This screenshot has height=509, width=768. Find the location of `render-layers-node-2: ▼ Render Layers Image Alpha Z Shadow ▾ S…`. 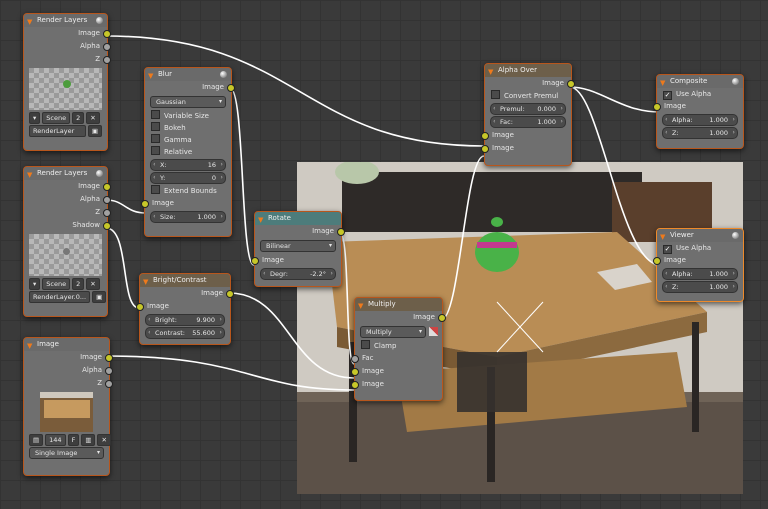

render-layers-node-2: ▼ Render Layers Image Alpha Z Shadow ▾ S… is located at coordinates (67, 241).